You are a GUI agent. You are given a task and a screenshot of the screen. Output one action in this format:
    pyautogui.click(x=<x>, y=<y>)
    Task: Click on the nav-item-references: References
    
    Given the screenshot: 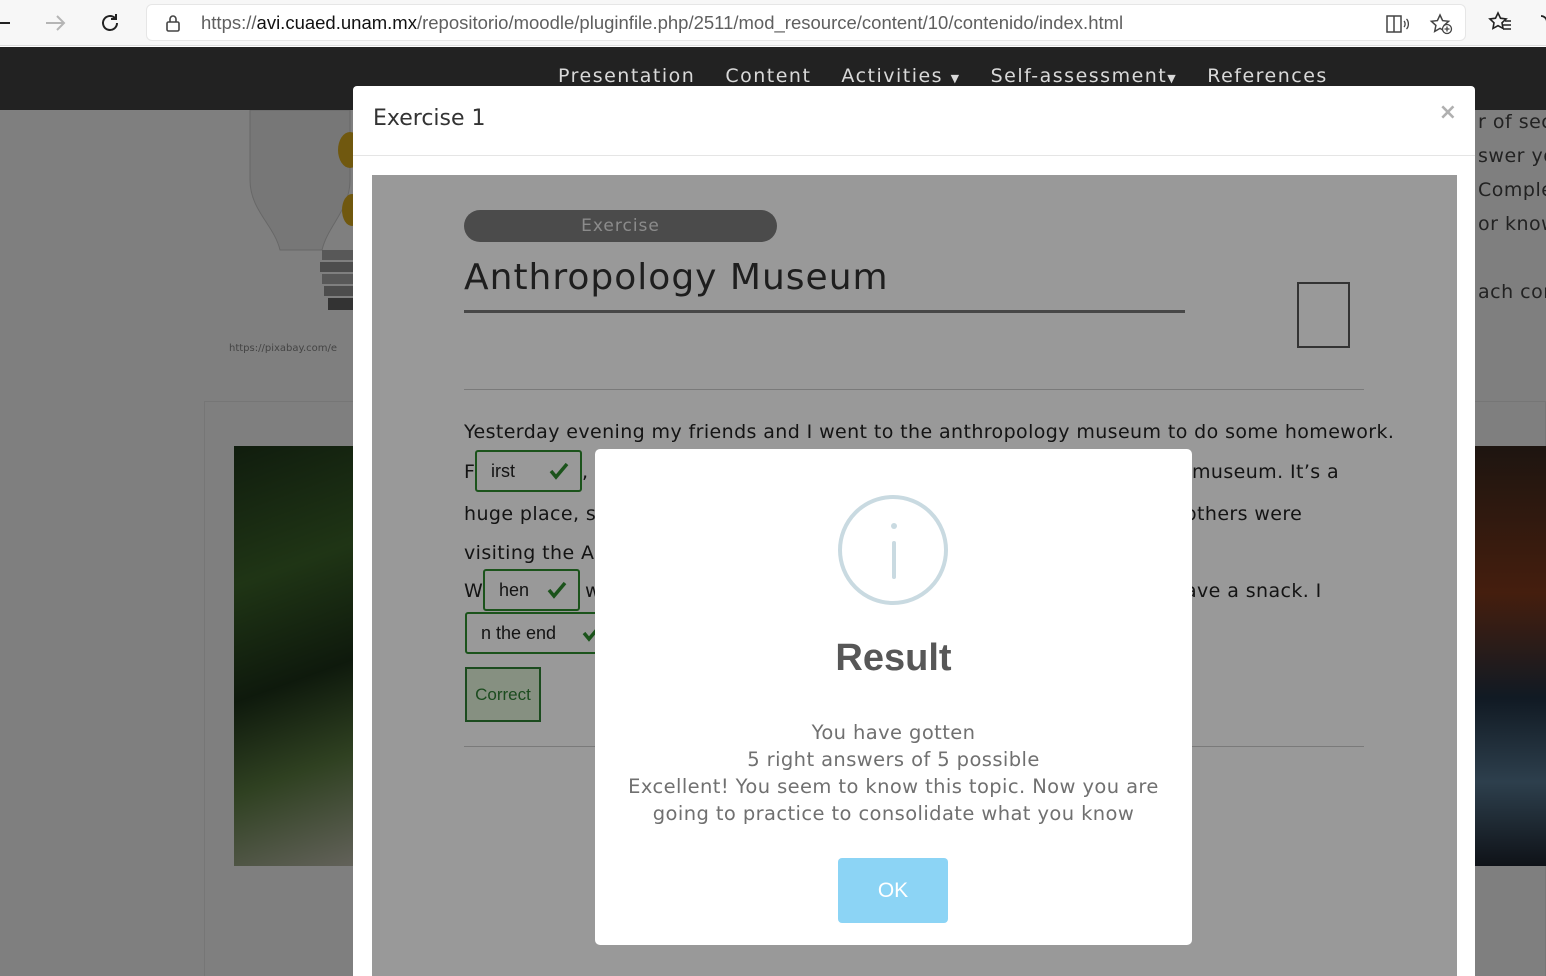 What is the action you would take?
    pyautogui.click(x=1267, y=76)
    